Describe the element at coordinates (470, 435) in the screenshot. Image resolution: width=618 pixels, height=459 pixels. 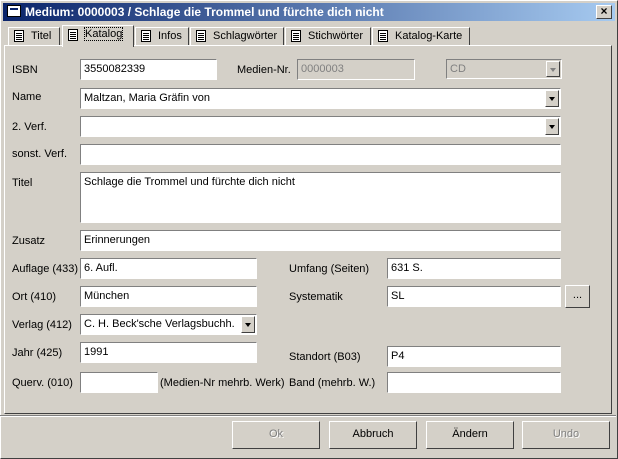
I see `aendern-button: Ändern` at that location.